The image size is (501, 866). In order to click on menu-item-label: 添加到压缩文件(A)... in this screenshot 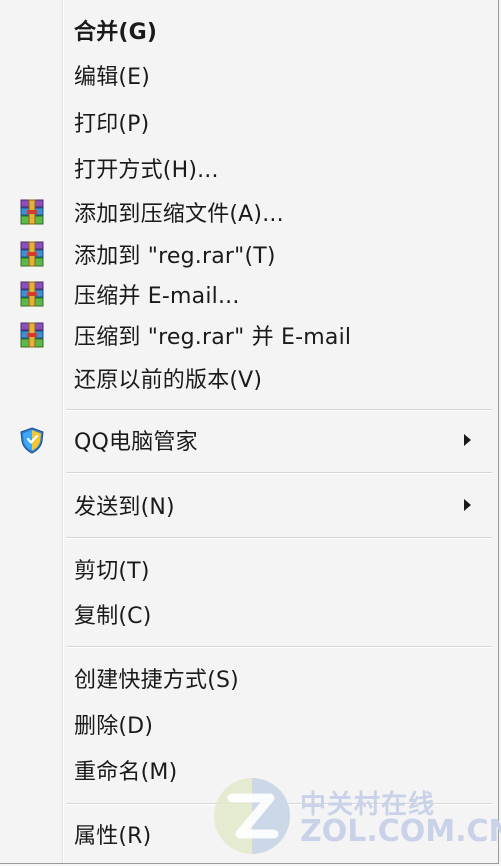, I will do `click(179, 214)`.